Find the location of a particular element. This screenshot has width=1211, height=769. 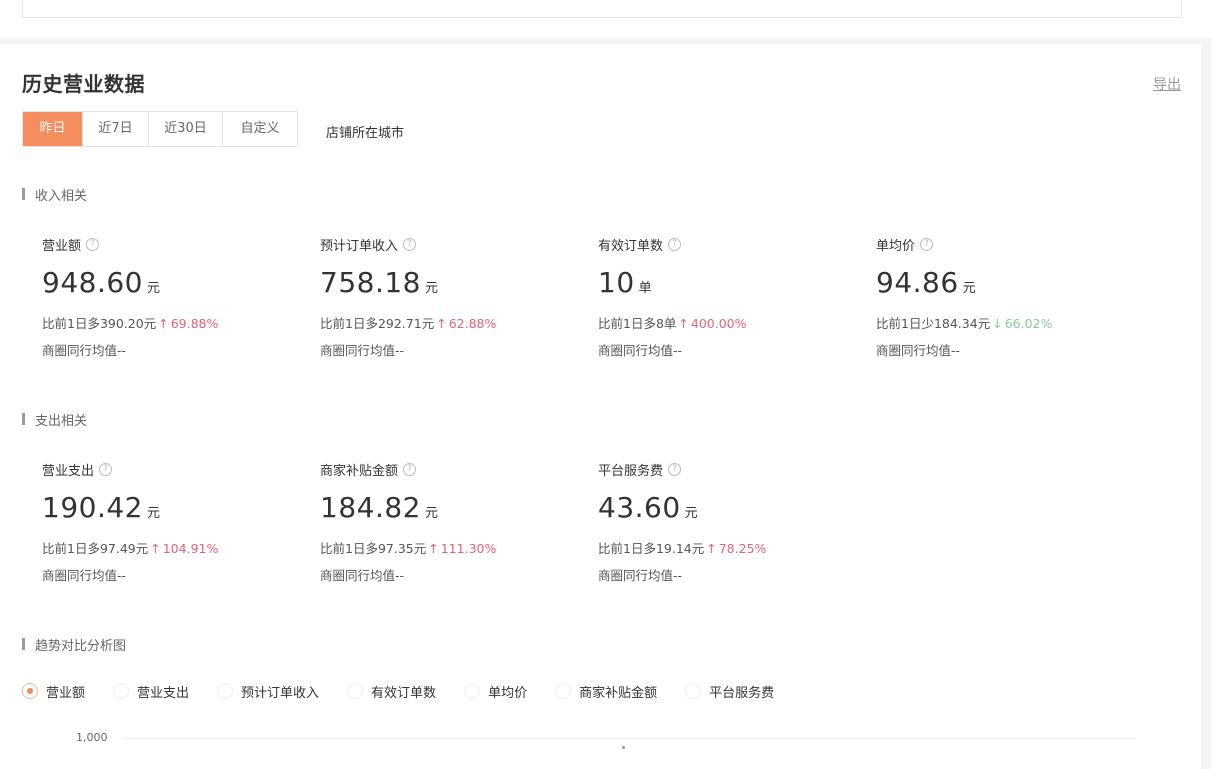

radio-operating-expense: 营业支出 is located at coordinates (151, 691).